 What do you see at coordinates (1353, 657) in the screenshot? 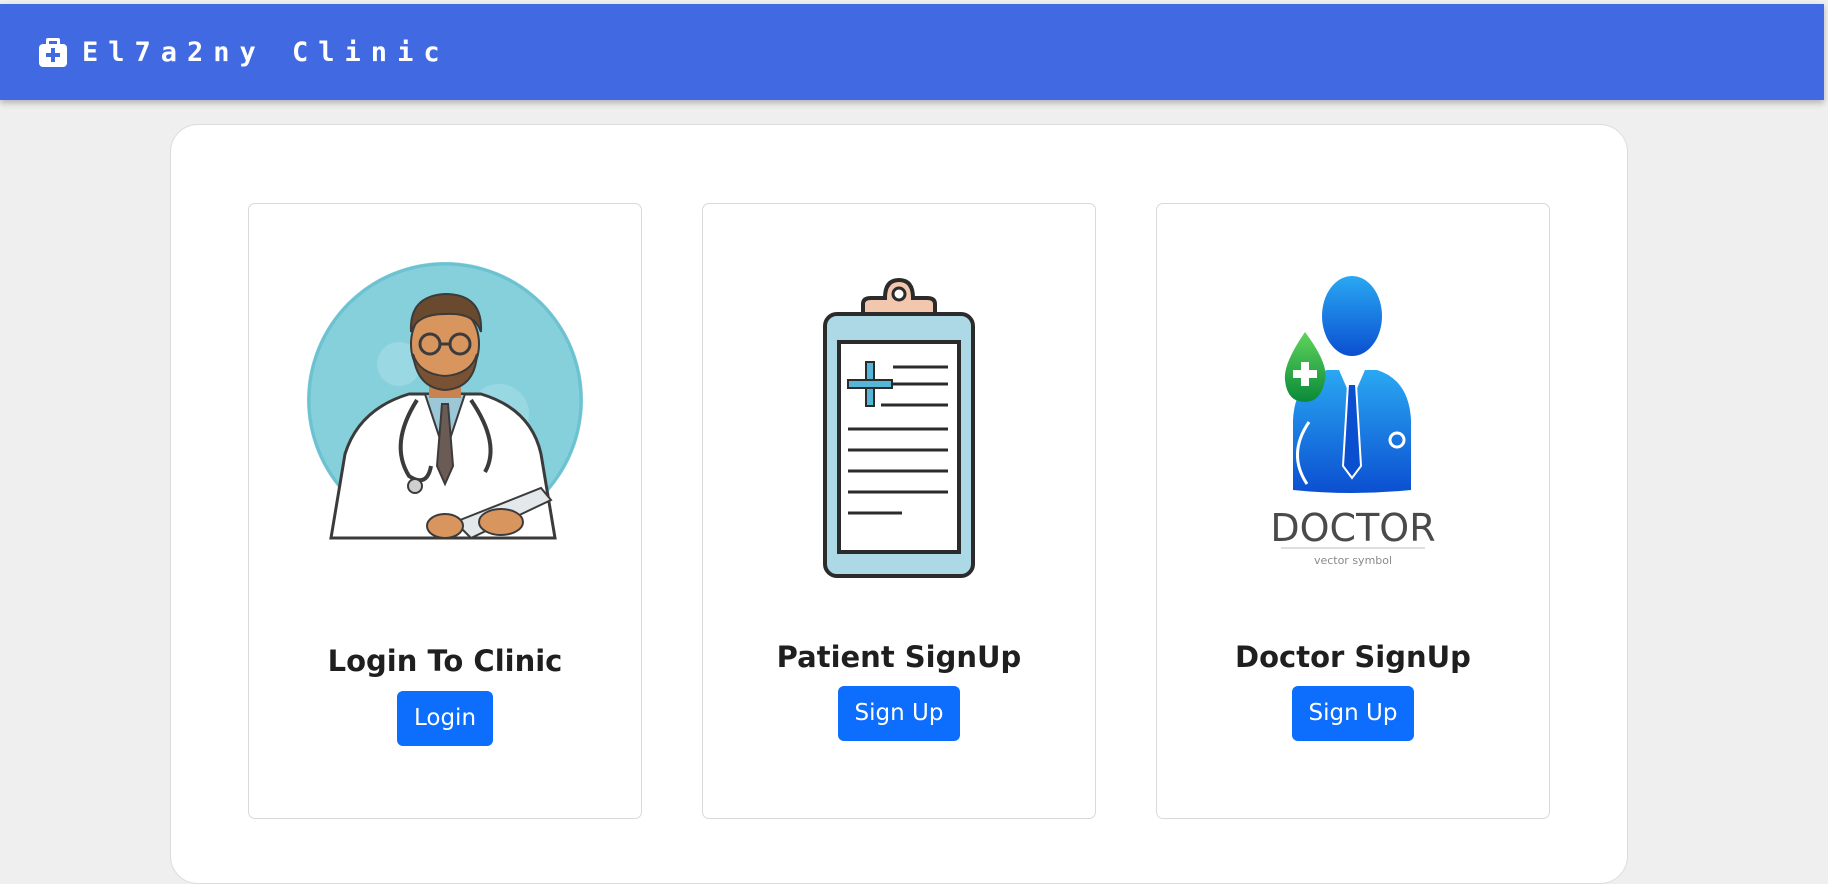
I see `doctor-signup-title: Doctor SignUp` at bounding box center [1353, 657].